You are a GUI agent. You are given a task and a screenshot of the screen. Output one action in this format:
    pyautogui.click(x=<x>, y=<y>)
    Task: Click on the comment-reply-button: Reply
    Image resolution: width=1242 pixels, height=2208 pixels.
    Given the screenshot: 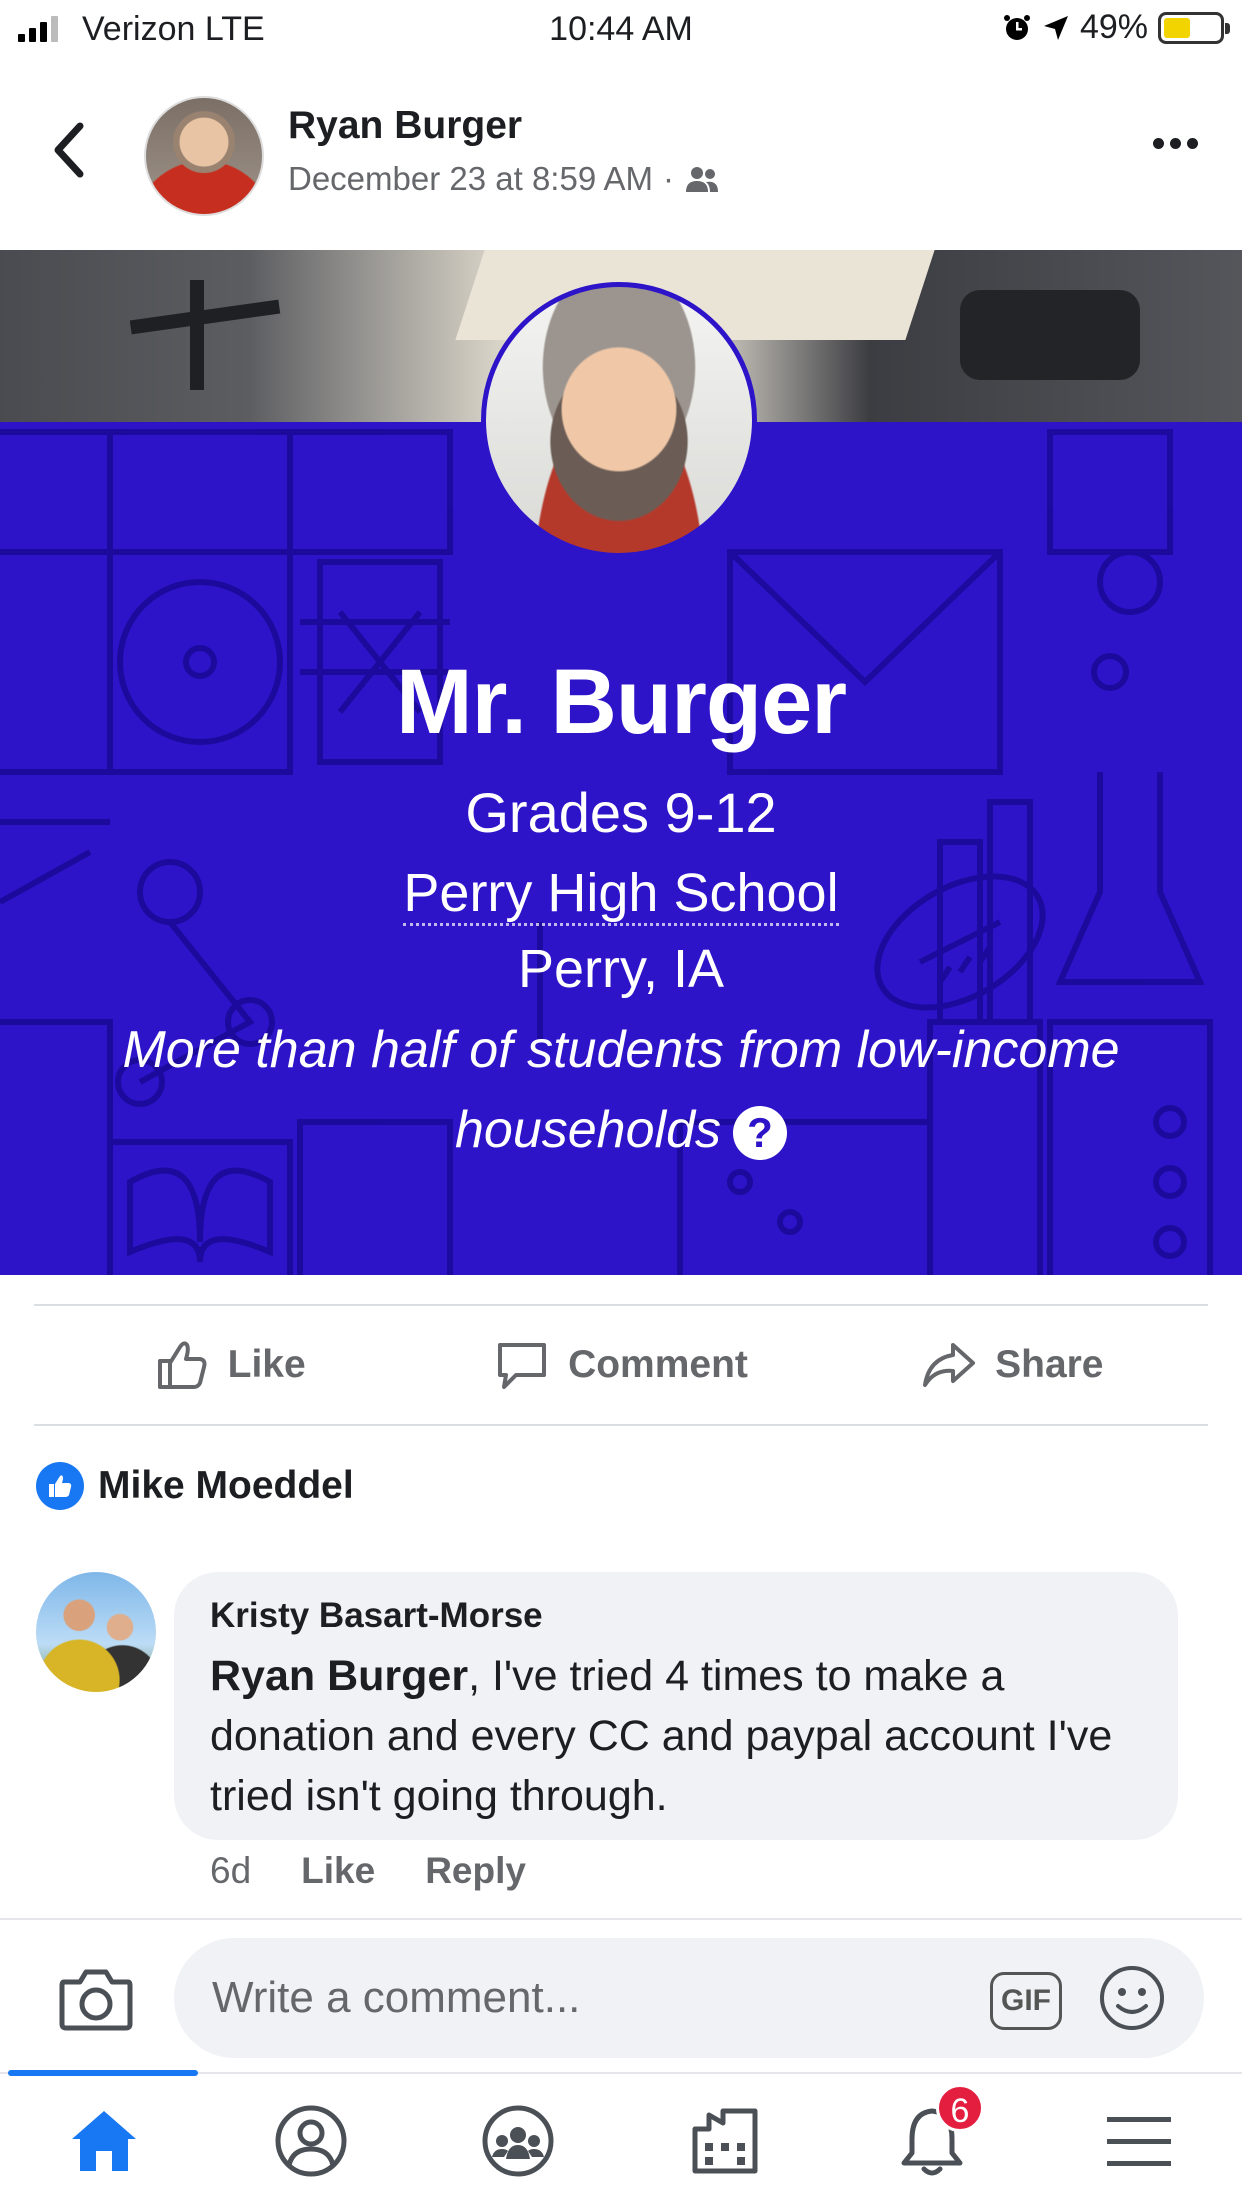 What is the action you would take?
    pyautogui.click(x=475, y=1871)
    